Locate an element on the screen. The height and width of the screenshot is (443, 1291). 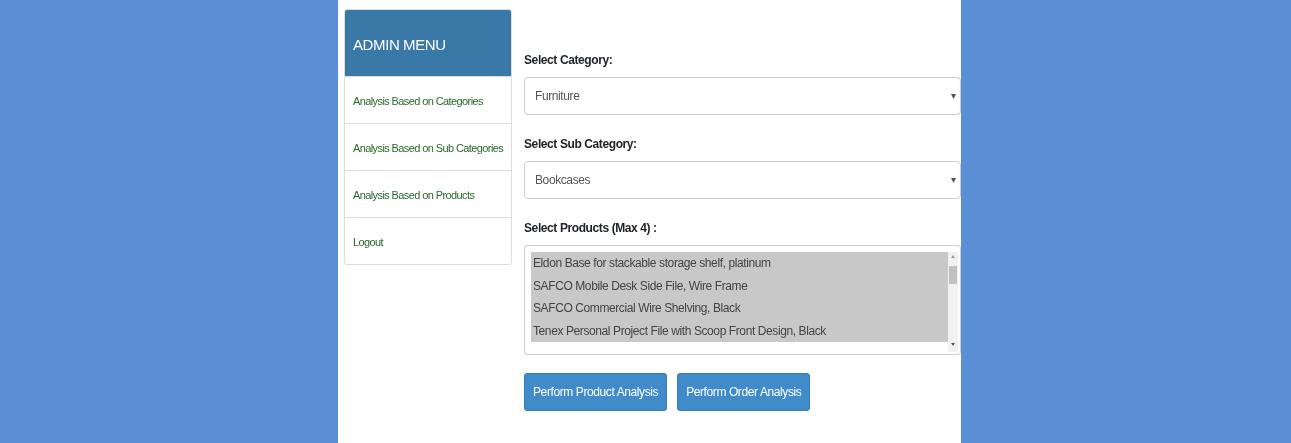
menu-header: ADMIN MENU is located at coordinates (428, 43).